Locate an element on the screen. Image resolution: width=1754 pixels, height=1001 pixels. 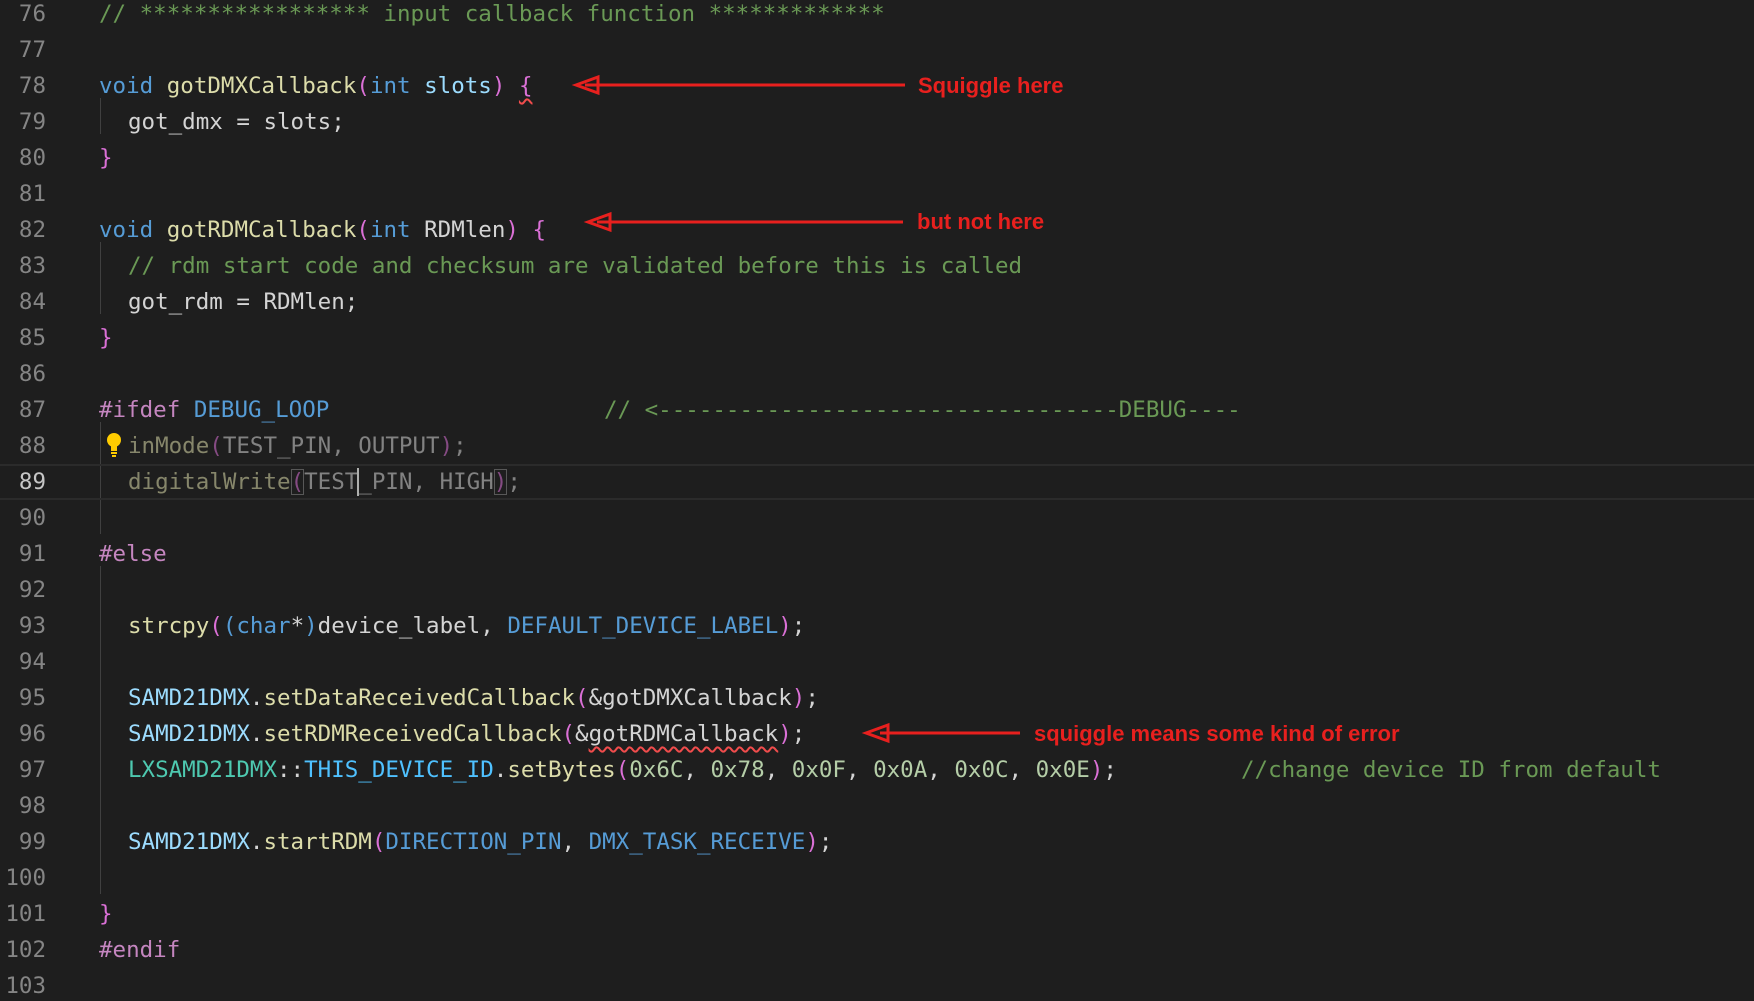
line-number: 93 is located at coordinates (32, 626).